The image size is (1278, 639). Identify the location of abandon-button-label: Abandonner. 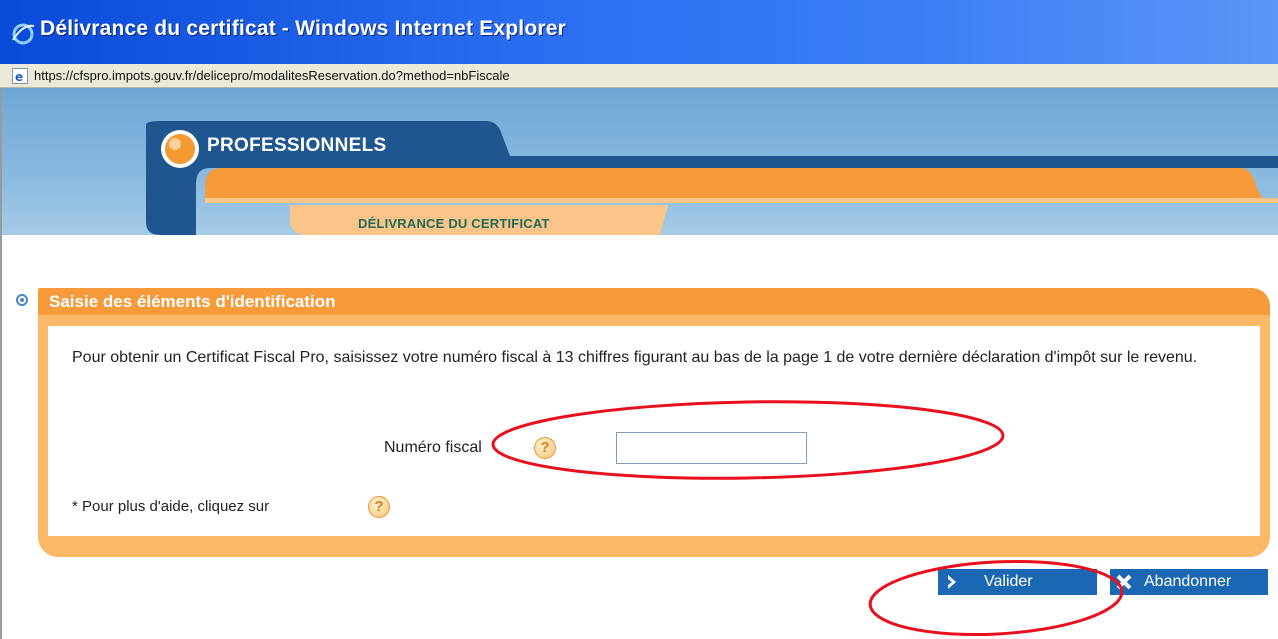
(1188, 581).